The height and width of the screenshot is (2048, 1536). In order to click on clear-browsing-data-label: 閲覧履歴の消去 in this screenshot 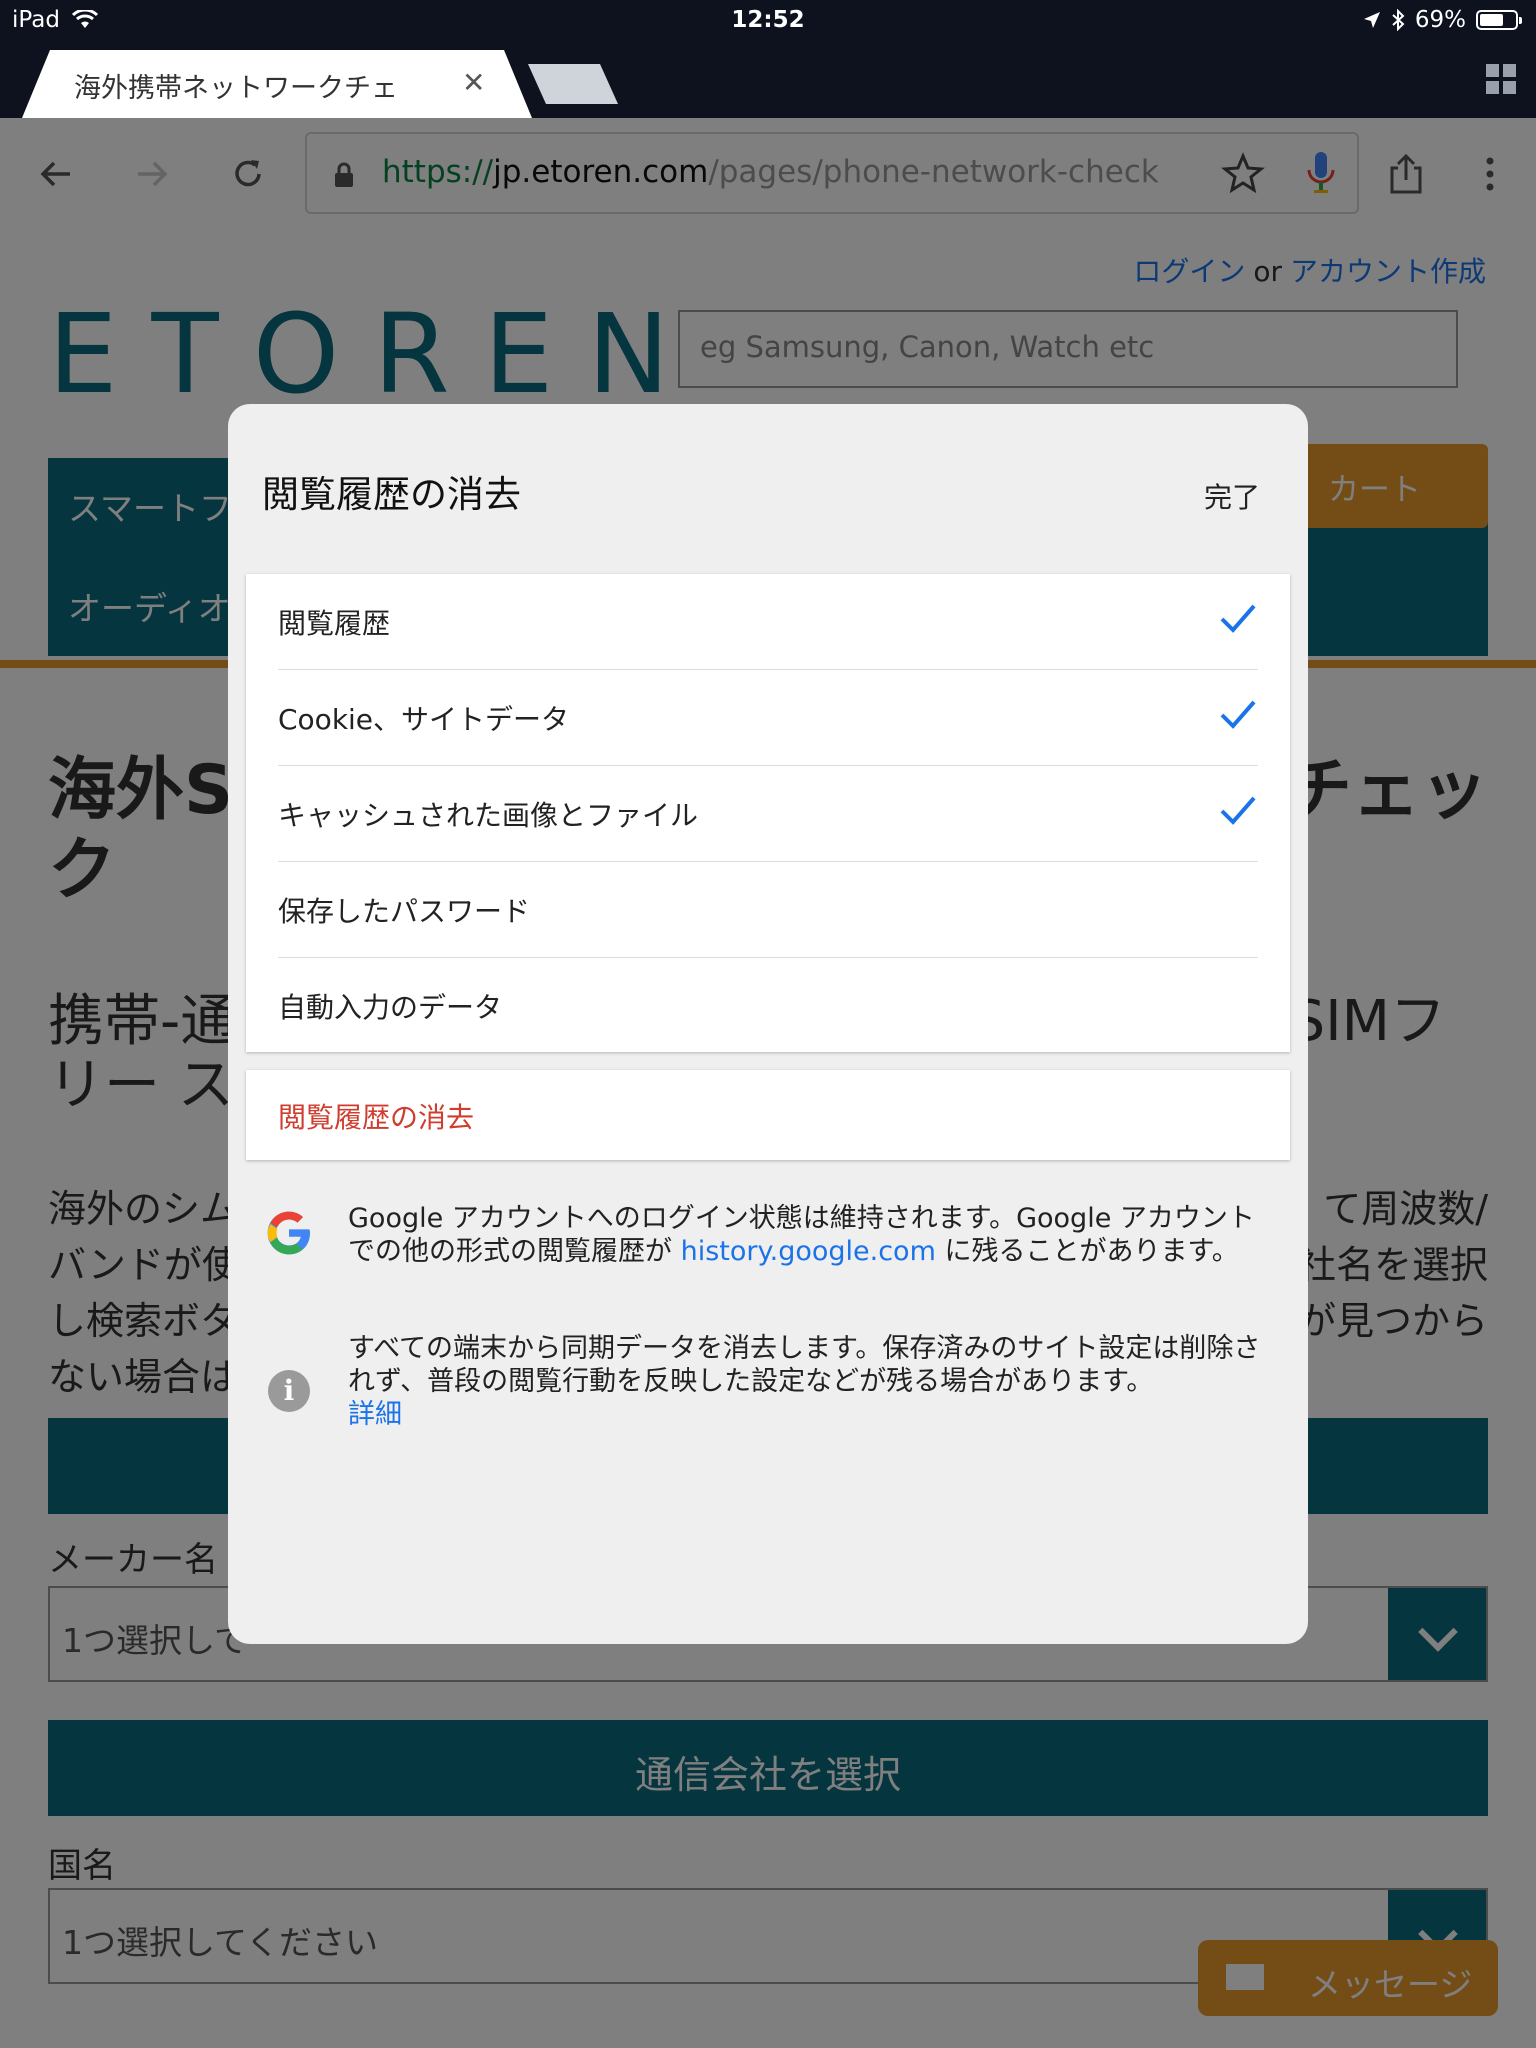, I will do `click(376, 1117)`.